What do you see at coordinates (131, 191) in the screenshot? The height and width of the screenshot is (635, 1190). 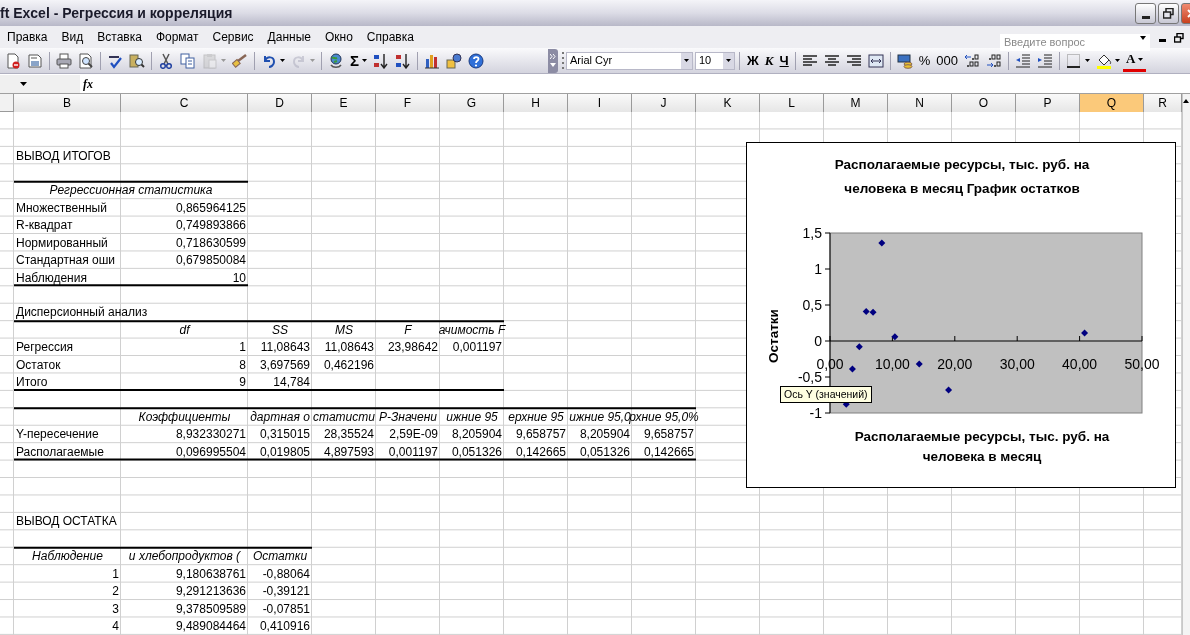 I see `table-cell-text: Регрессионная статистика` at bounding box center [131, 191].